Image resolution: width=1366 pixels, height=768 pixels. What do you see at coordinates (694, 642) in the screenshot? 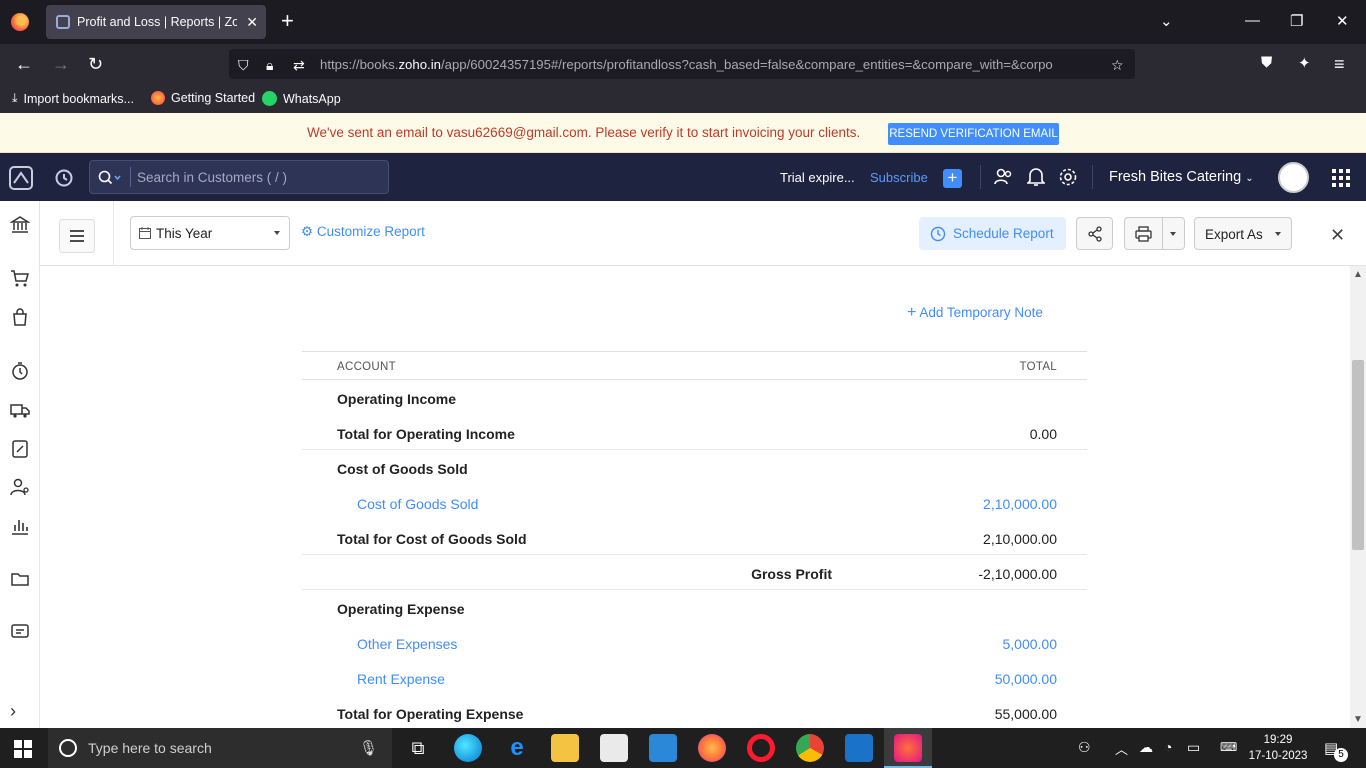
I see `account-row-other-expenses: Other Expenses 5,000.00` at bounding box center [694, 642].